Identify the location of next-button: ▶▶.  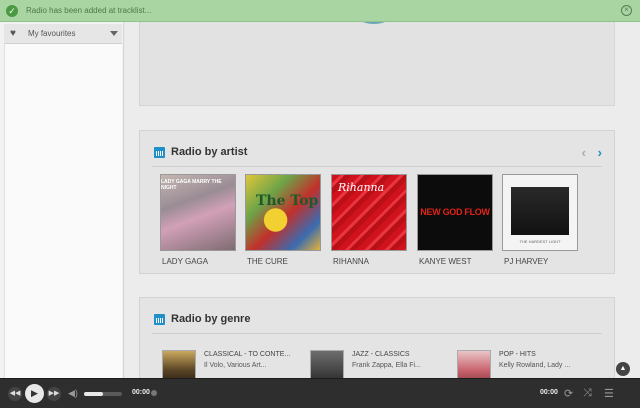
(54, 394).